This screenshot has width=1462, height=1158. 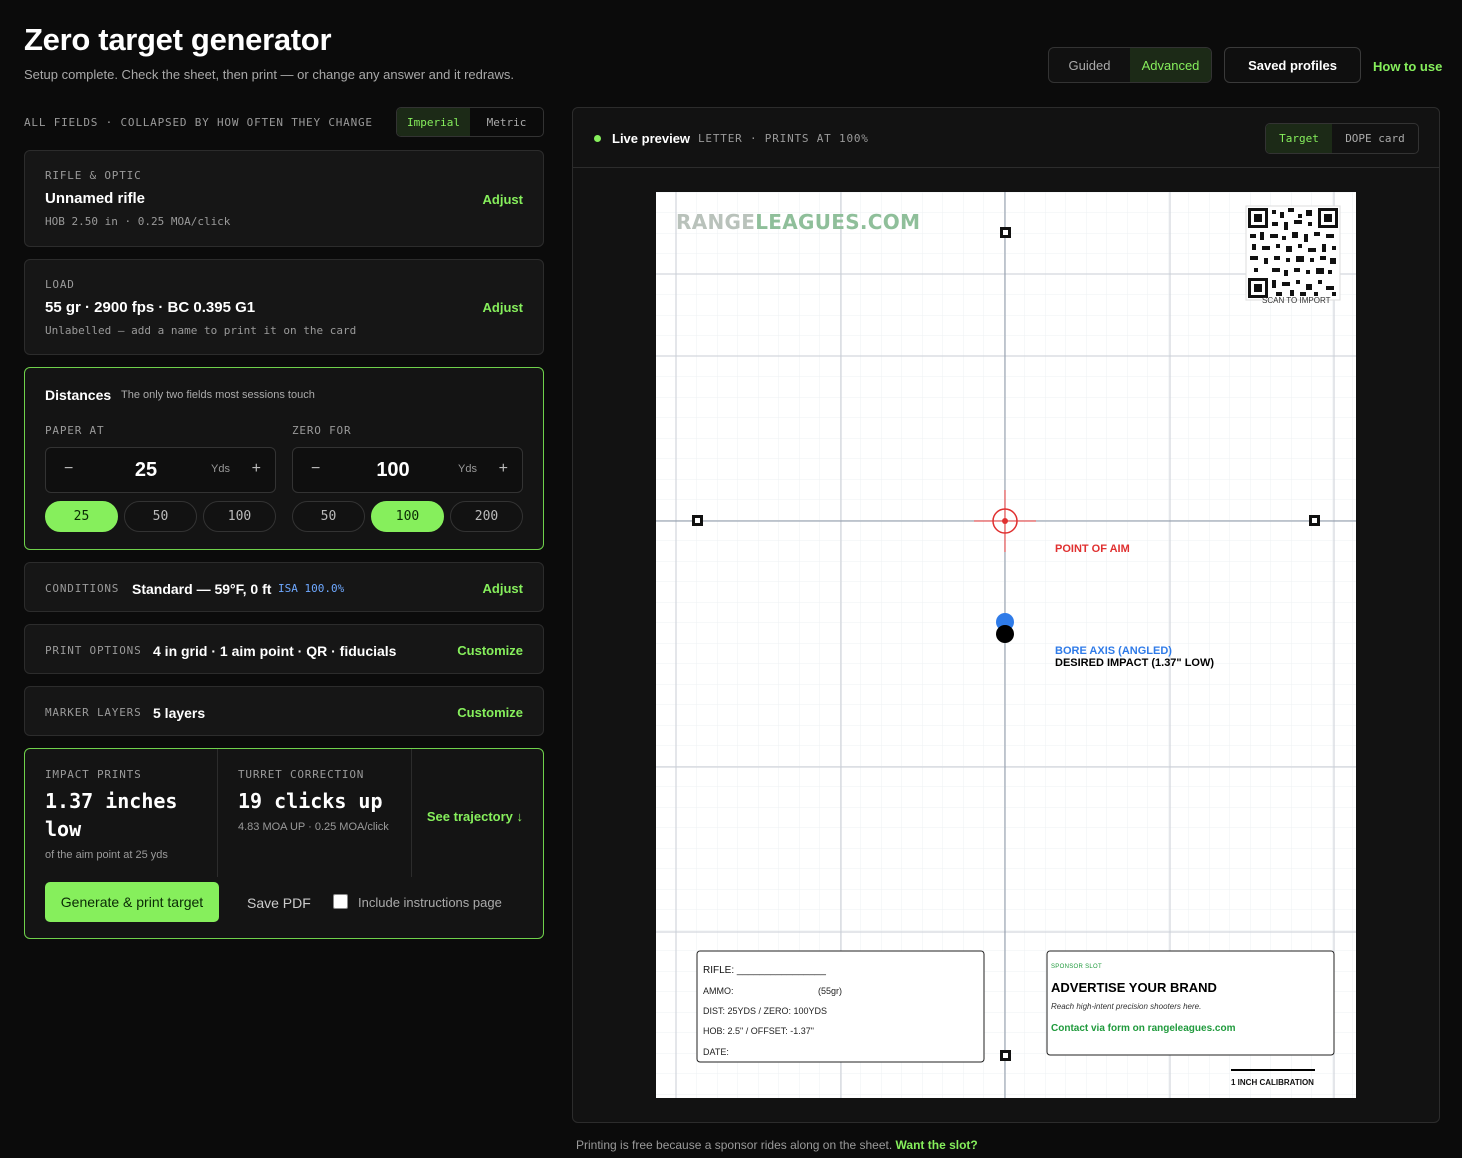 What do you see at coordinates (301, 774) in the screenshot?
I see `turret-correction-label: TURRET CORRECTION` at bounding box center [301, 774].